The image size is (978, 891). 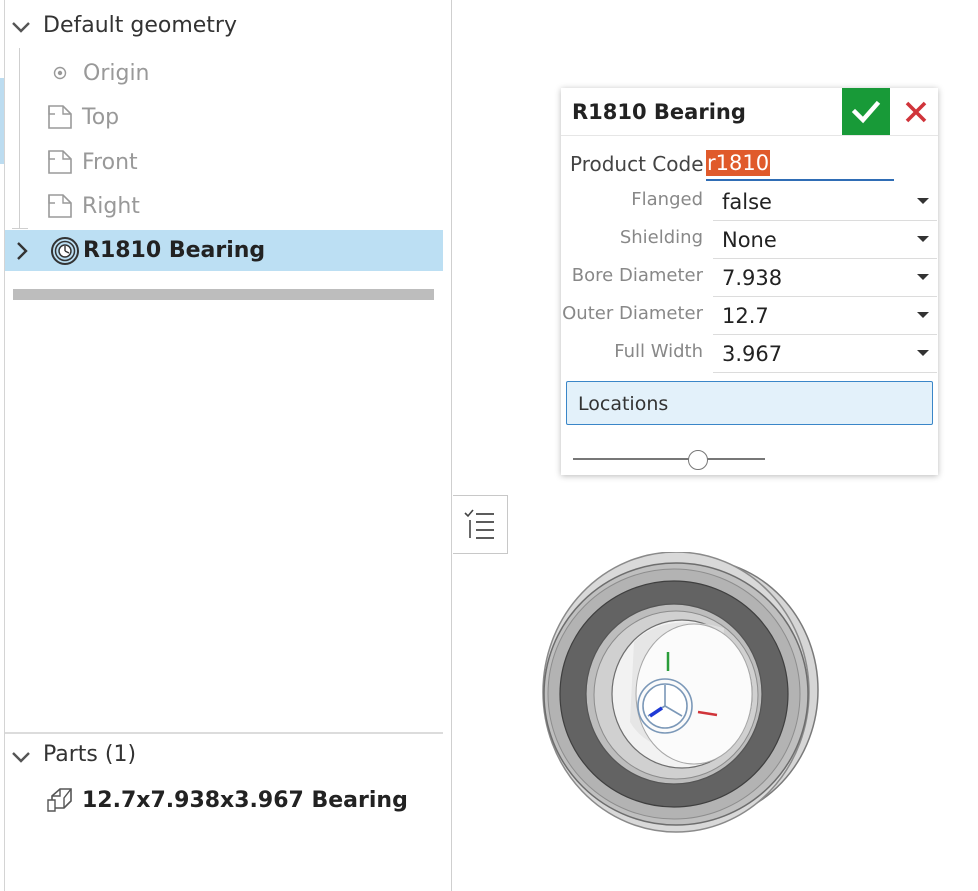 What do you see at coordinates (659, 112) in the screenshot?
I see `dialog-title: R1810 Bearing` at bounding box center [659, 112].